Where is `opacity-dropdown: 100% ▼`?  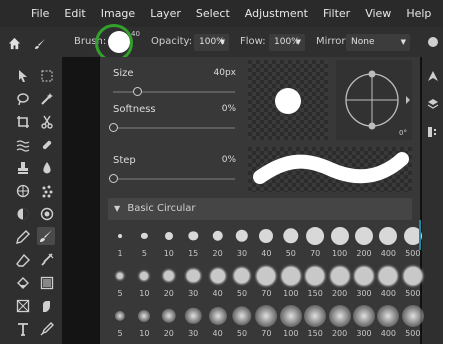 opacity-dropdown: 100% ▼ is located at coordinates (211, 42).